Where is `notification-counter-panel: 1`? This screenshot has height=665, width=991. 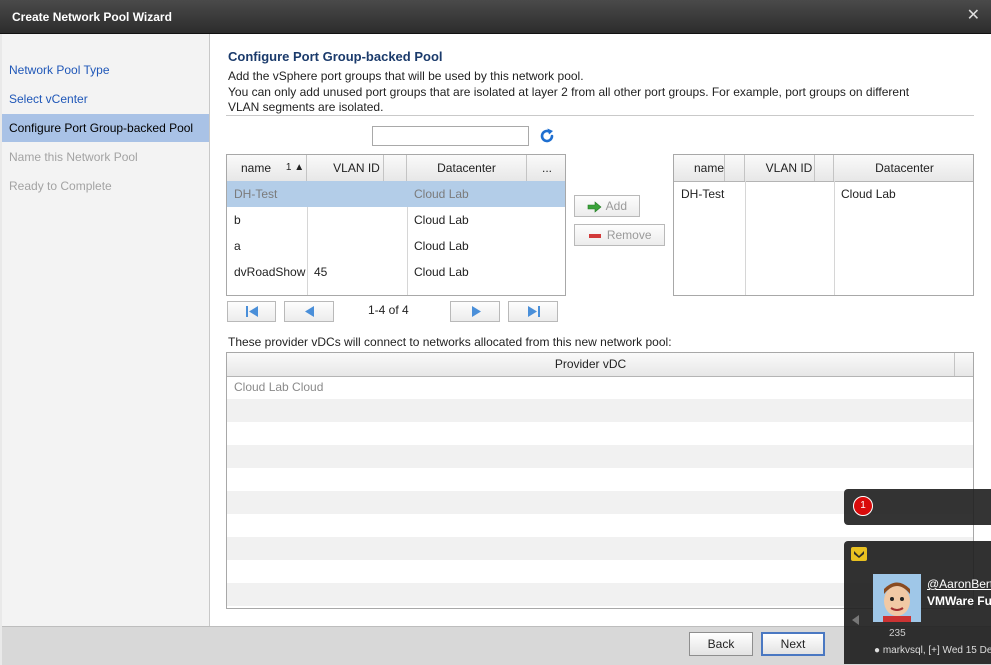 notification-counter-panel: 1 is located at coordinates (917, 507).